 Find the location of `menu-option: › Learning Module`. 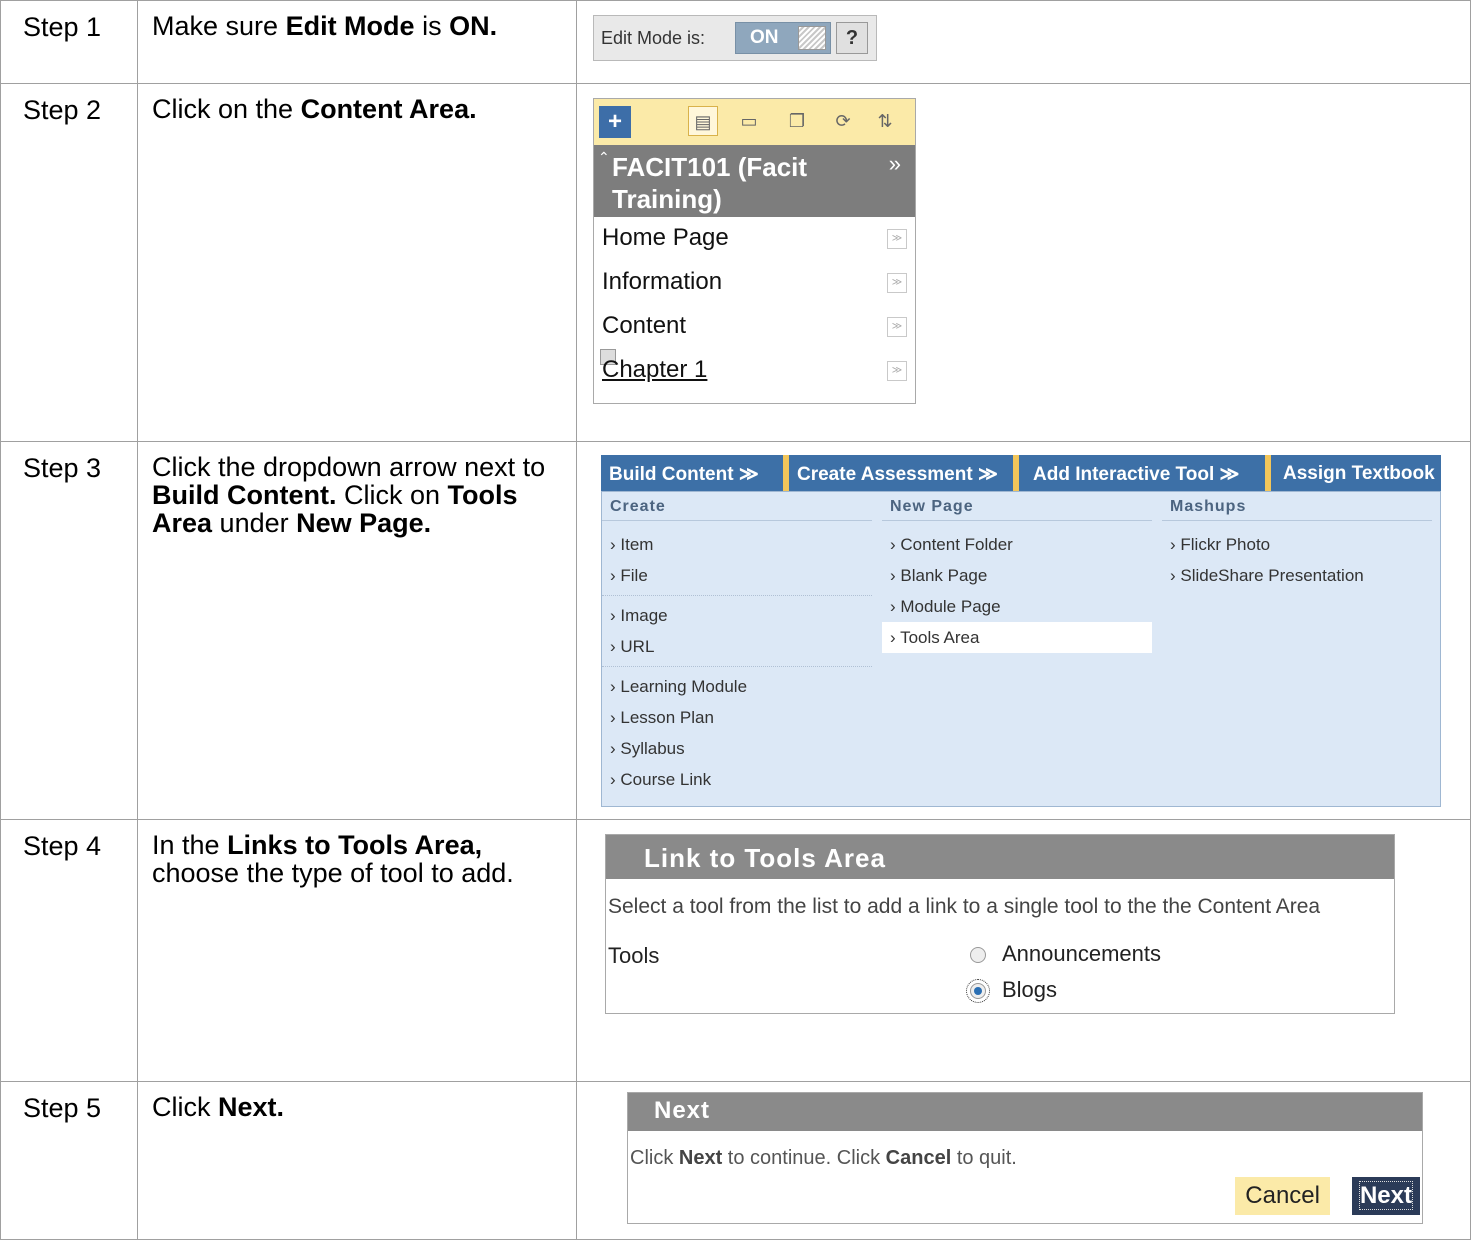

menu-option: › Learning Module is located at coordinates (737, 686).